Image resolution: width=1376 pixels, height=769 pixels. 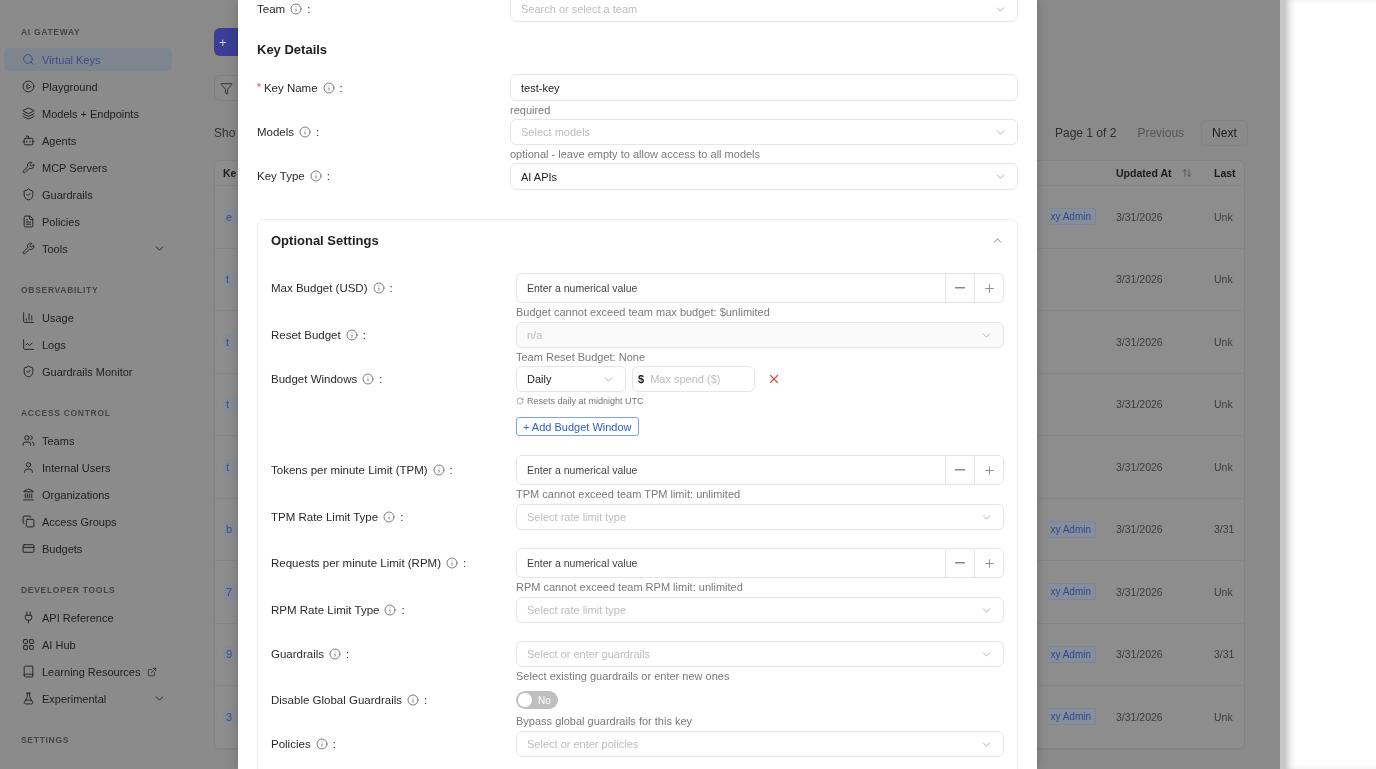 I want to click on nav-item: Tools, so click(x=88, y=248).